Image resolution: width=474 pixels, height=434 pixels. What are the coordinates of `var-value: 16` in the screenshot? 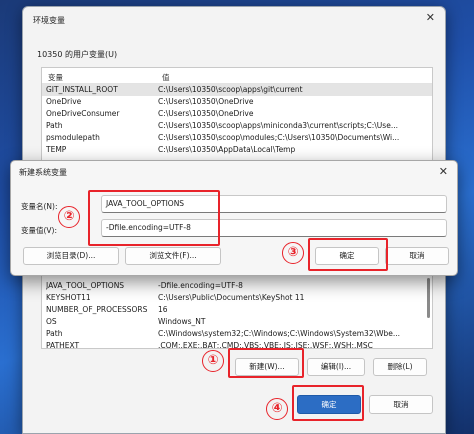 It's located at (163, 309).